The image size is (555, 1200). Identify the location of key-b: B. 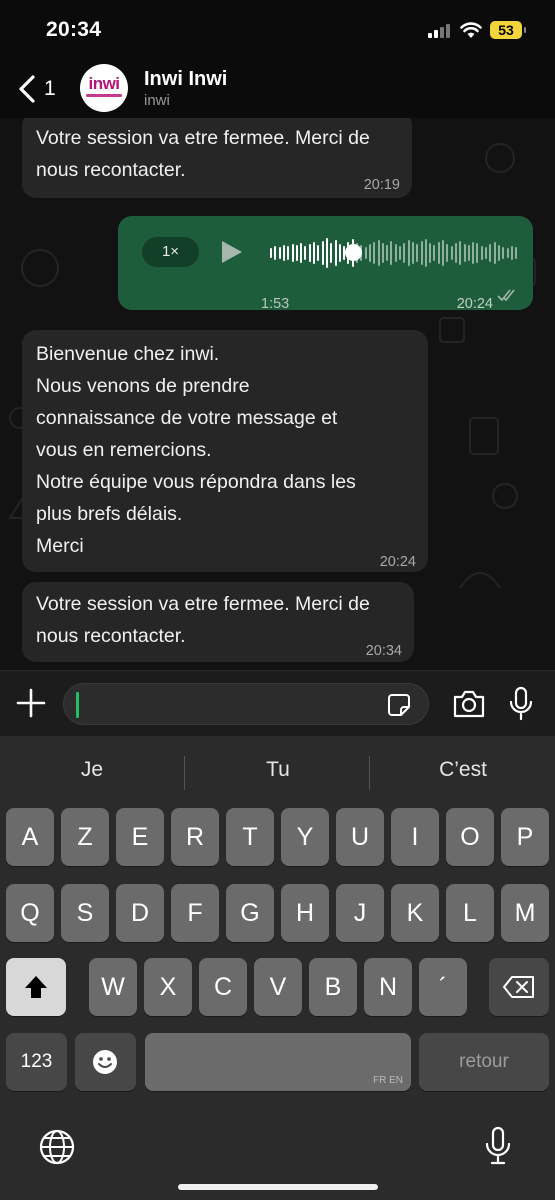
(333, 987).